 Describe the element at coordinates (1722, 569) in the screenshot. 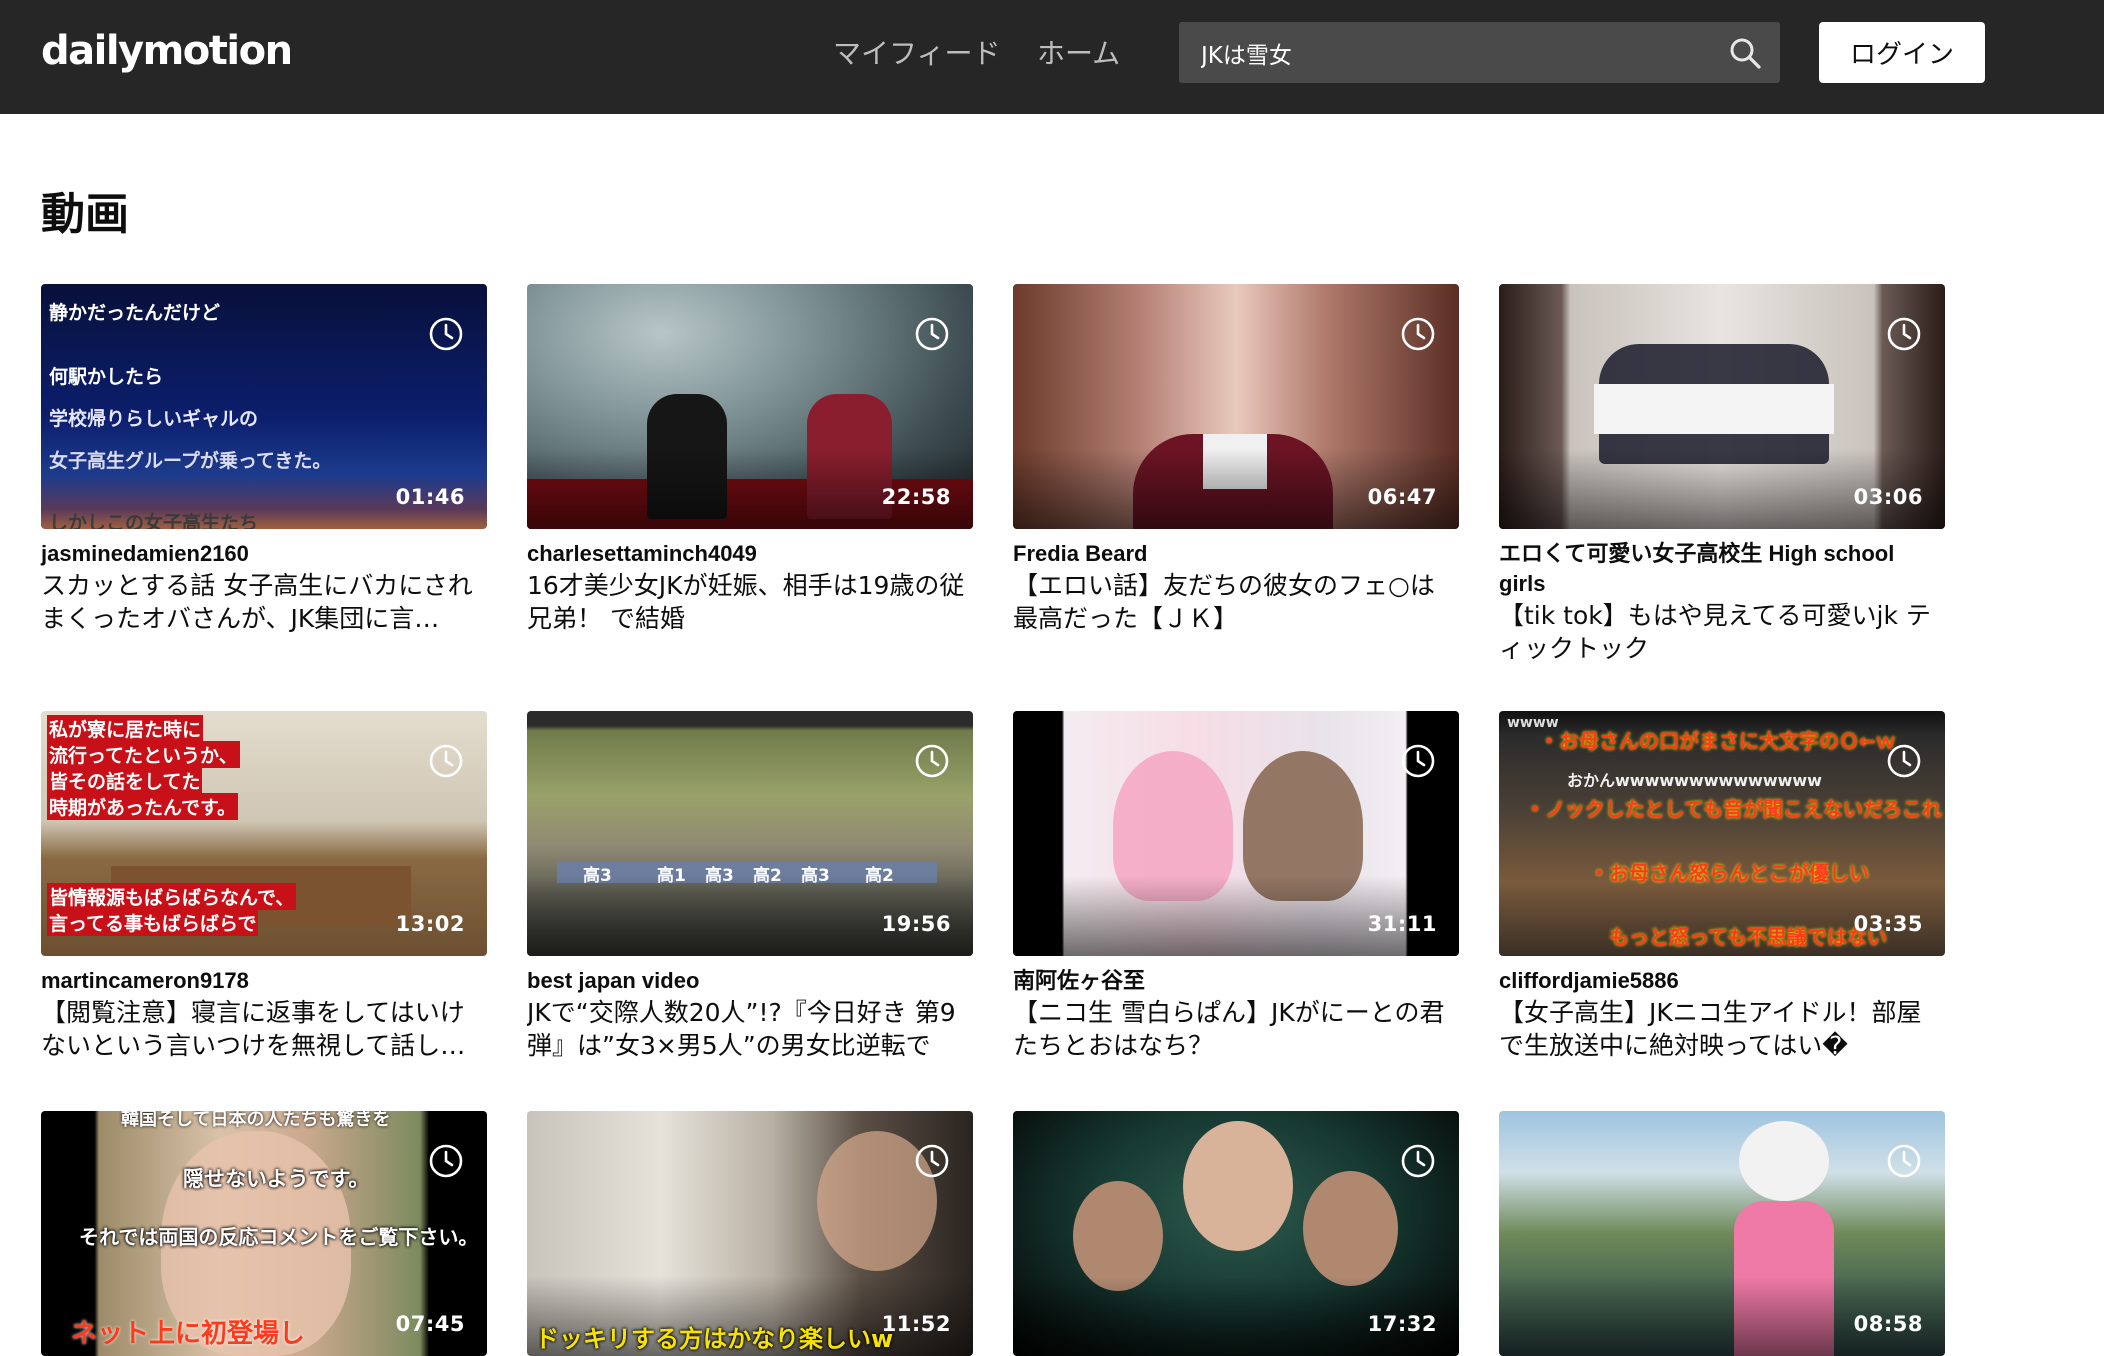

I see `channel-name: エロくて可愛い女子高校生 High school girls` at that location.